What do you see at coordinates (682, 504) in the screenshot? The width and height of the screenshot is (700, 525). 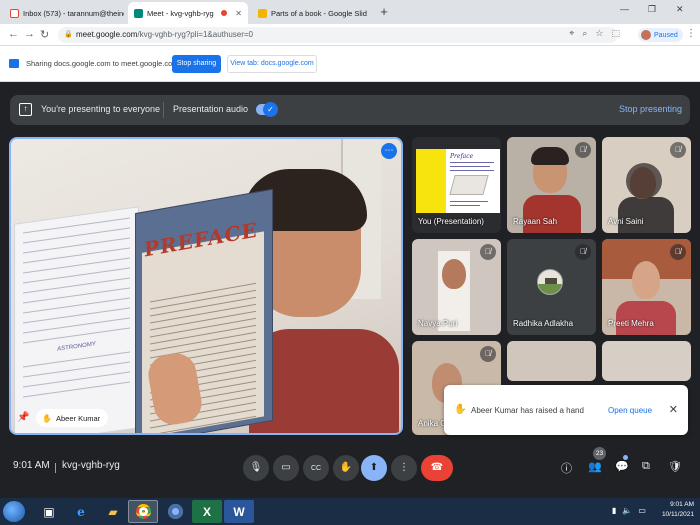 I see `taskbar-time: 9:01 AM` at bounding box center [682, 504].